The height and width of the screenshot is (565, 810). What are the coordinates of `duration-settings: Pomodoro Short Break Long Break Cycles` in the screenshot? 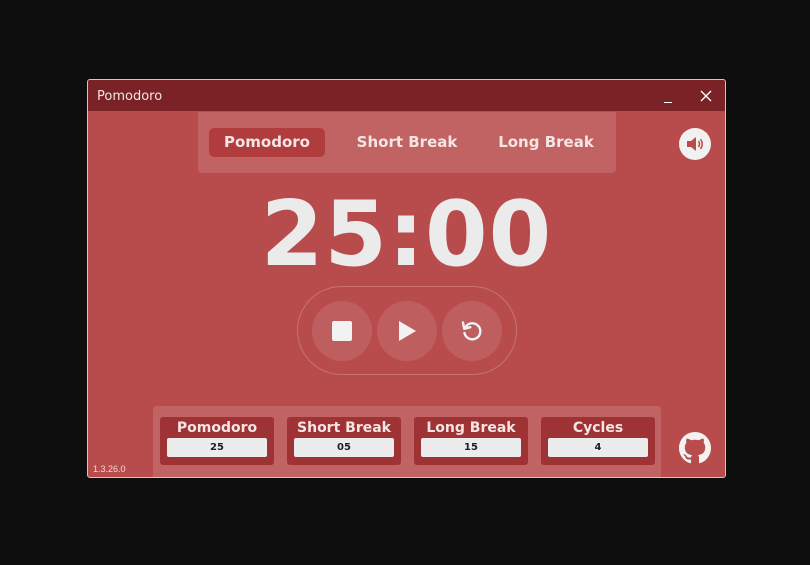 It's located at (407, 441).